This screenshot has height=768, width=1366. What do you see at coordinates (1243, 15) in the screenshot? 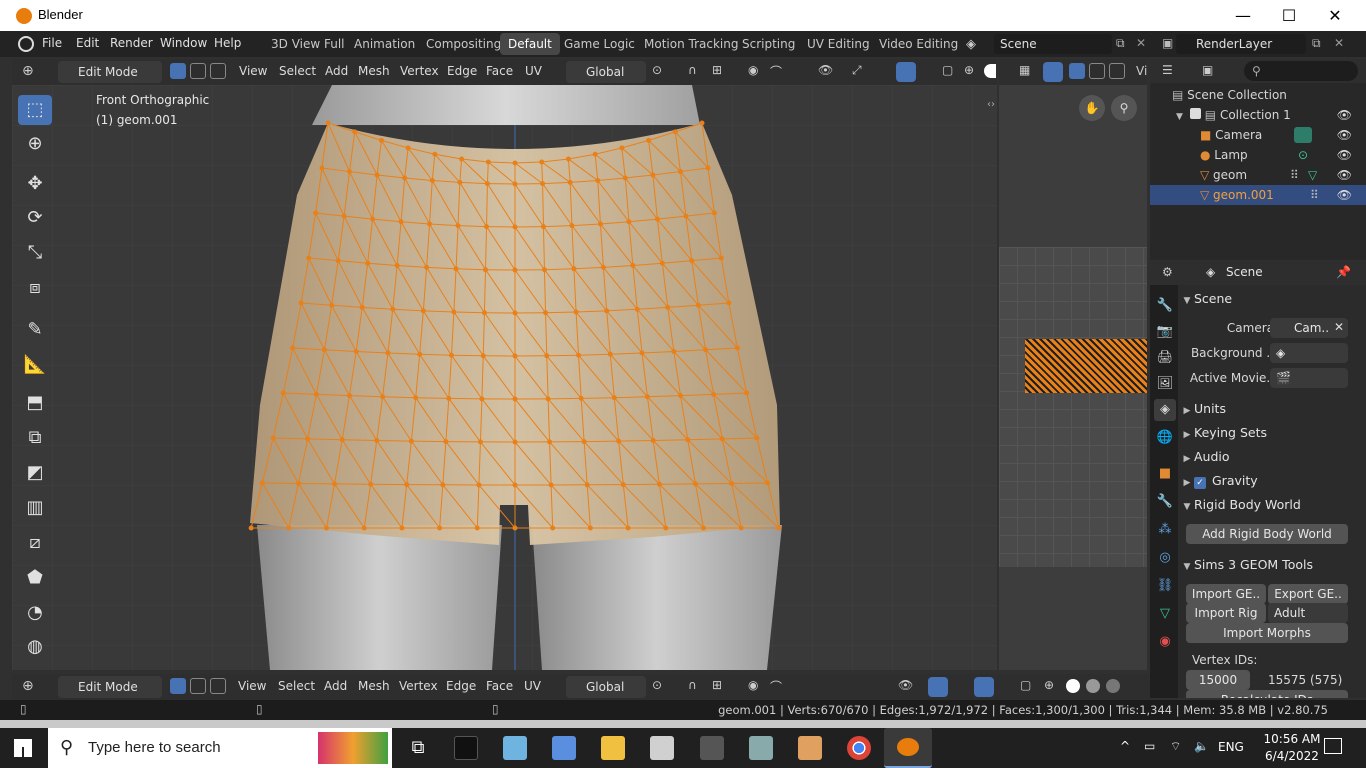
I see `minimize-button: —` at bounding box center [1243, 15].